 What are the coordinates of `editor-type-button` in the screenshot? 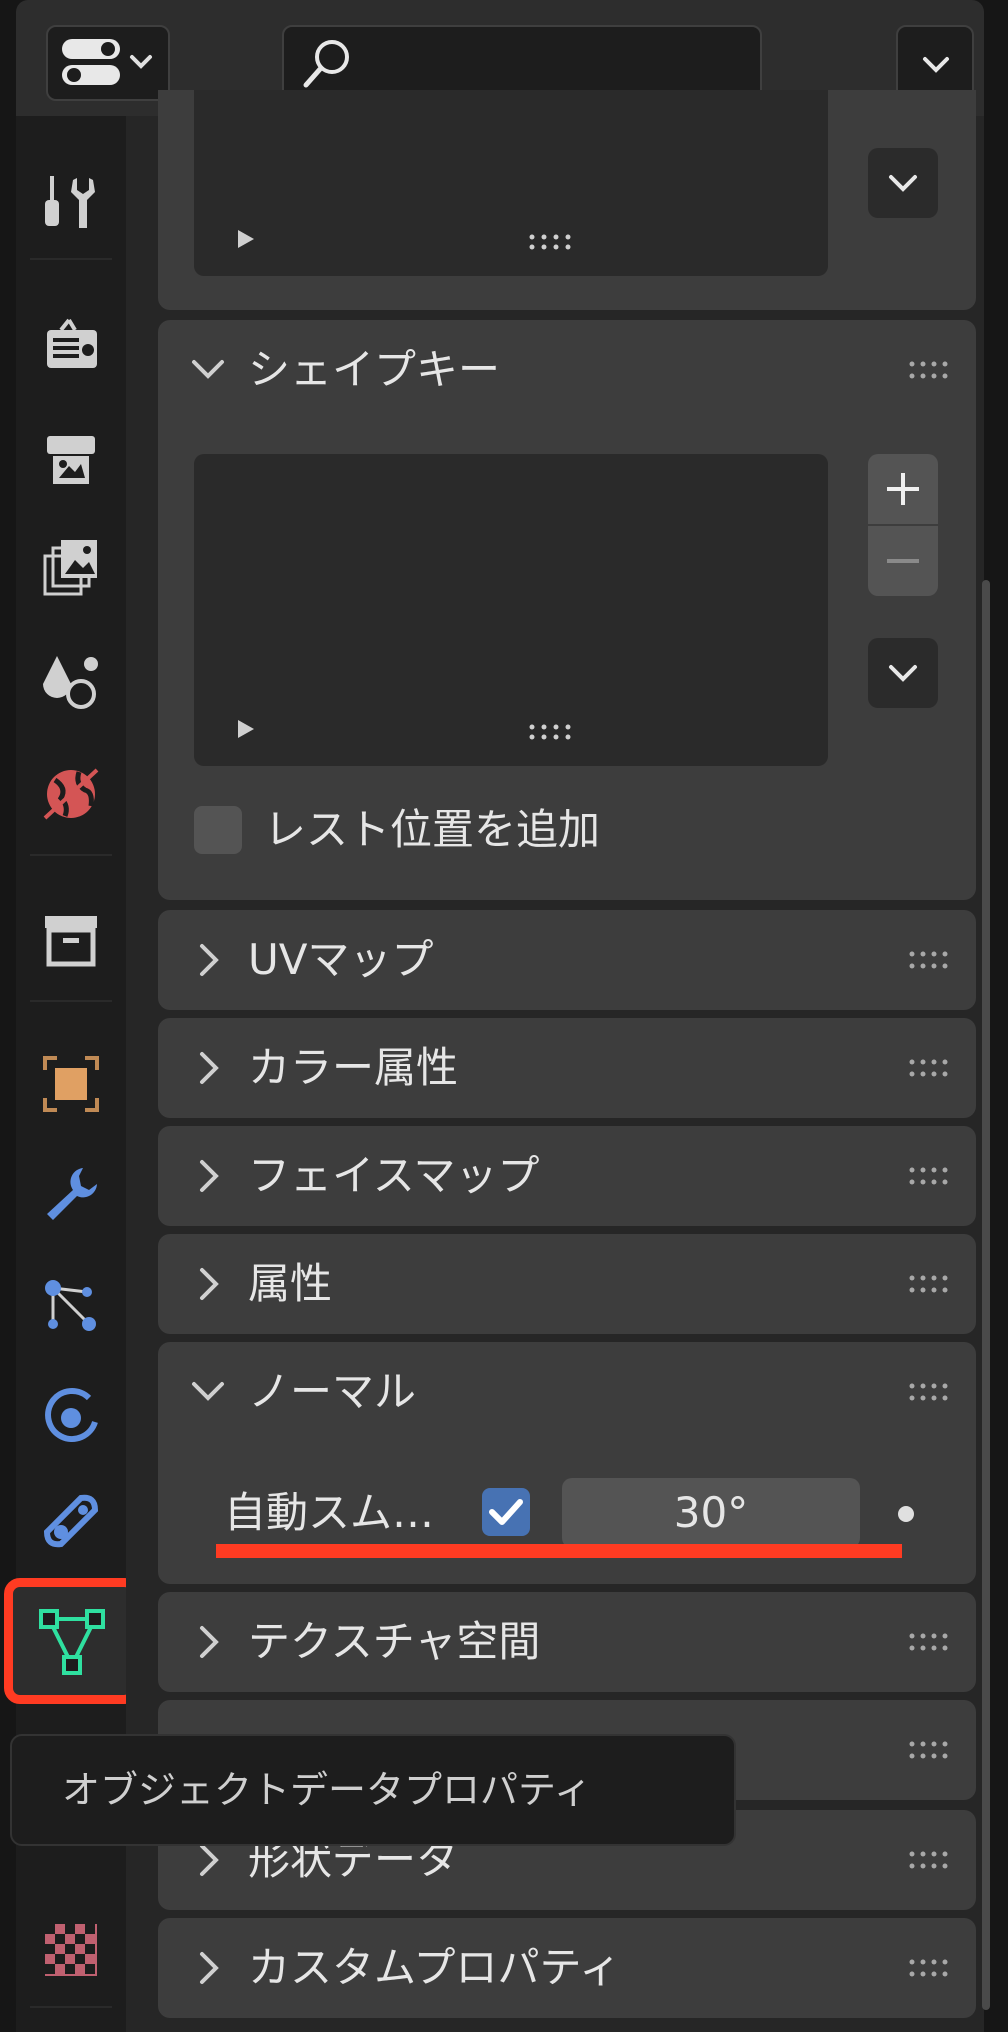 It's located at (108, 63).